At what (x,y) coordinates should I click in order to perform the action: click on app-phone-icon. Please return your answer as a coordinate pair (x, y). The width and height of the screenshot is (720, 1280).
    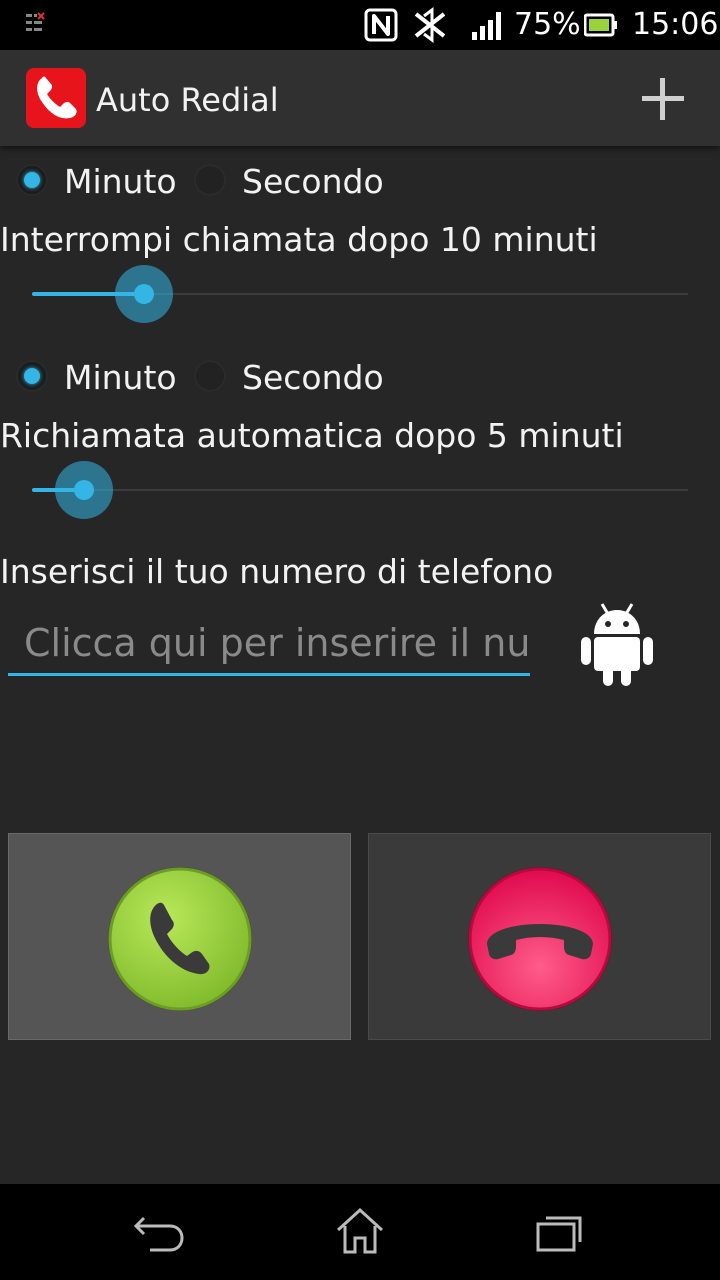
    Looking at the image, I should click on (56, 98).